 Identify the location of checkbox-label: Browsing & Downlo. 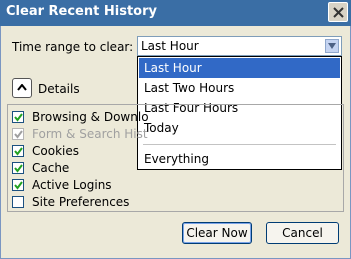
(90, 117).